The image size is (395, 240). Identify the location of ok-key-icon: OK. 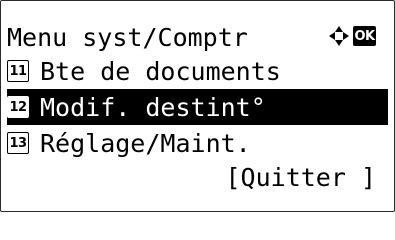
(364, 36).